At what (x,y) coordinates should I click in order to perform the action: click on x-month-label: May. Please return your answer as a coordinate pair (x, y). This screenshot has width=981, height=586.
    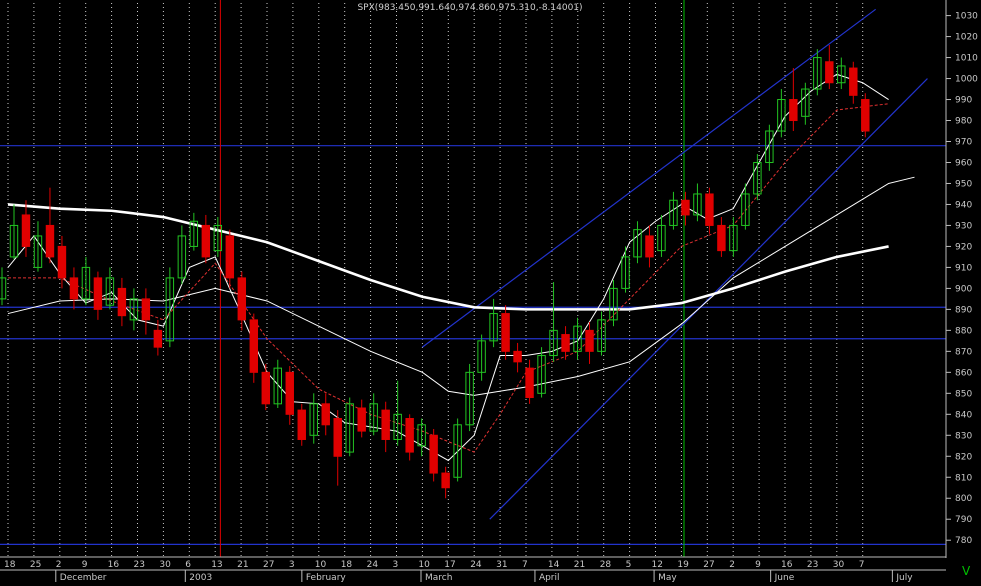
    Looking at the image, I should click on (667, 577).